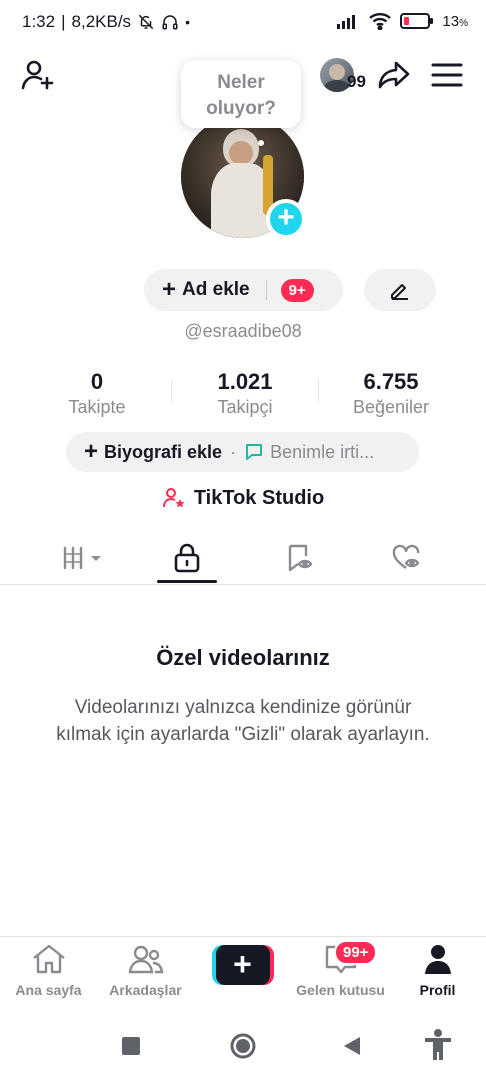 The height and width of the screenshot is (1080, 486). I want to click on share-profile-button, so click(394, 75).